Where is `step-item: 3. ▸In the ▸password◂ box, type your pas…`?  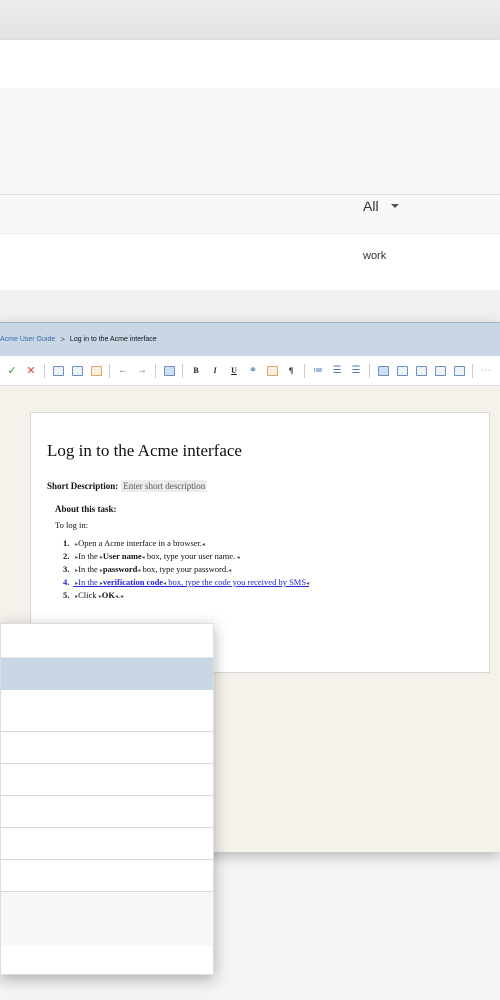 step-item: 3. ▸In the ▸password◂ box, type your pas… is located at coordinates (186, 569).